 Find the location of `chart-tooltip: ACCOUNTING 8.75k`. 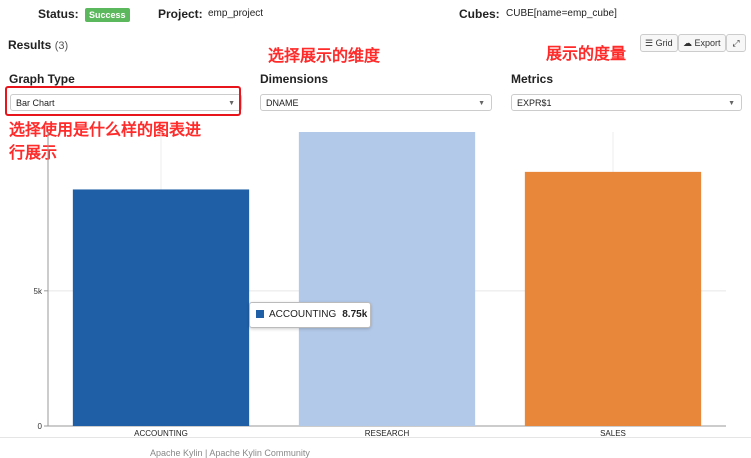

chart-tooltip: ACCOUNTING 8.75k is located at coordinates (310, 315).